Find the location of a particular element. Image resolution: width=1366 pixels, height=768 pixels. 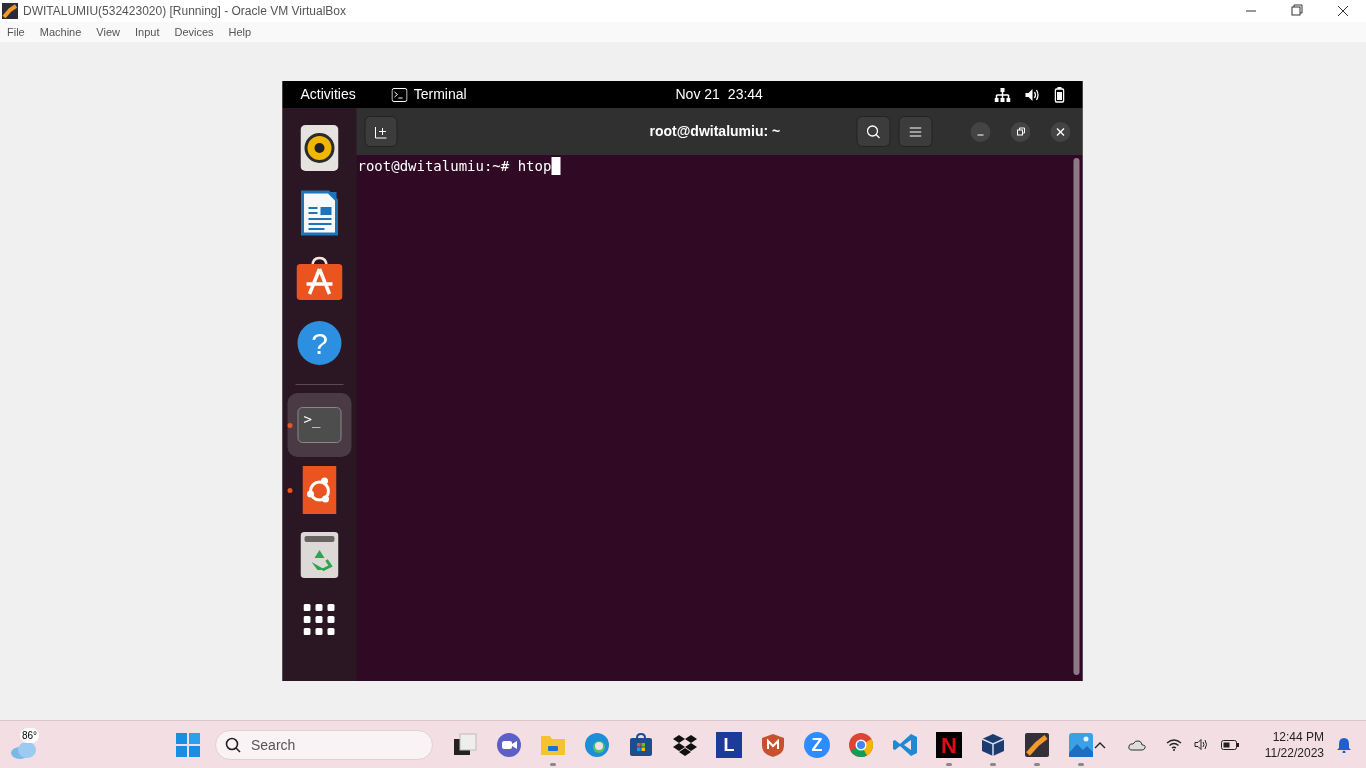

network-icon is located at coordinates (1002, 94).